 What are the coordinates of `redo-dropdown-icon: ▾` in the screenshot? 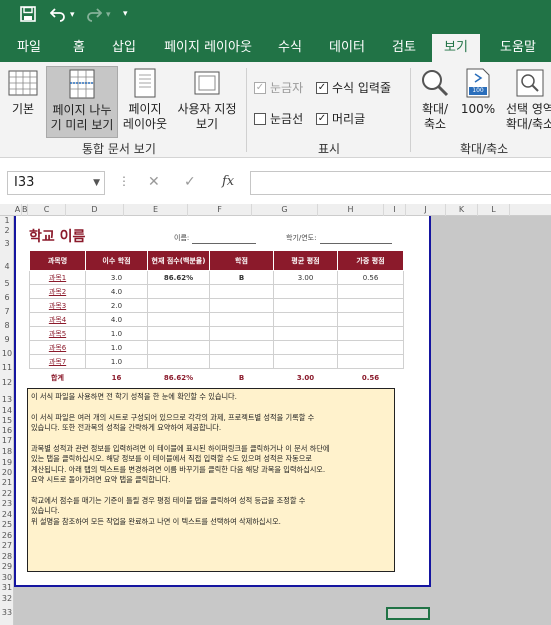 It's located at (108, 15).